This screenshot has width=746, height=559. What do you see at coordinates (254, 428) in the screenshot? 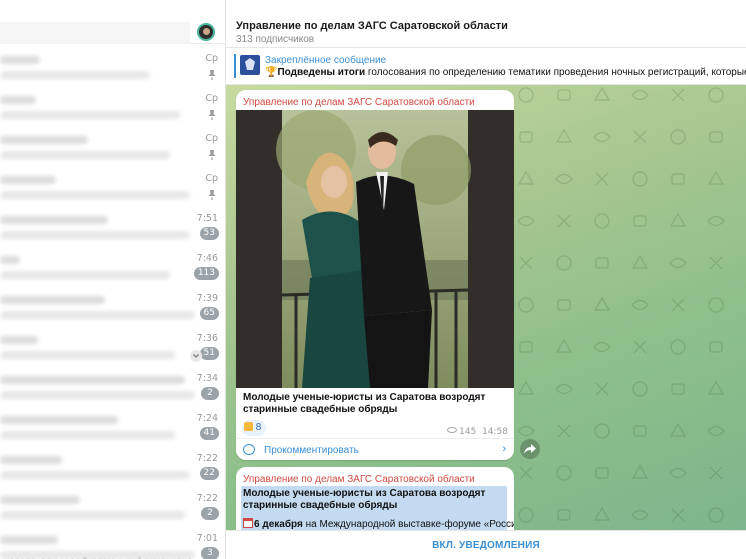
I see `reaction-chip: 8` at bounding box center [254, 428].